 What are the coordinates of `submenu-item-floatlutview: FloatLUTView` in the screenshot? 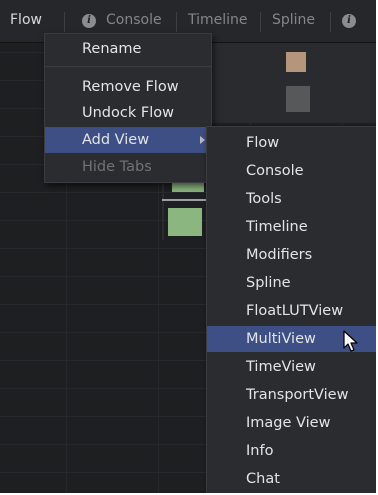 It's located at (291, 311).